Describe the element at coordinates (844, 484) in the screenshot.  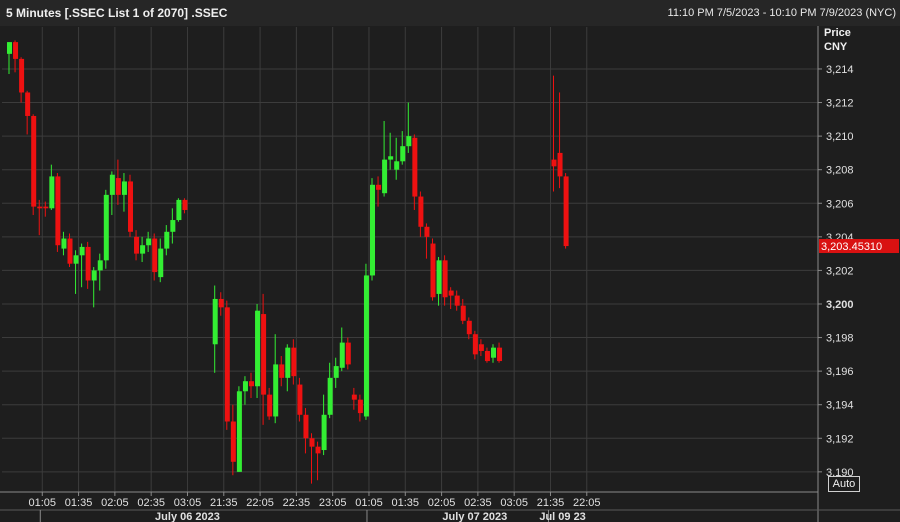
I see `auto-scale-button: Auto` at that location.